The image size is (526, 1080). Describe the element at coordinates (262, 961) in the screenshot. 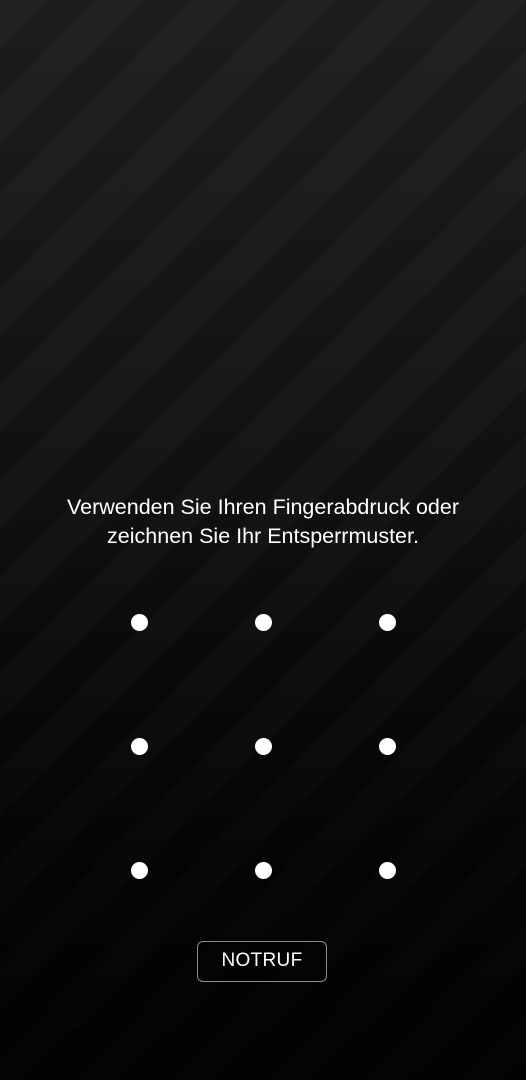

I see `emergency-call-button: NOTRUF` at that location.